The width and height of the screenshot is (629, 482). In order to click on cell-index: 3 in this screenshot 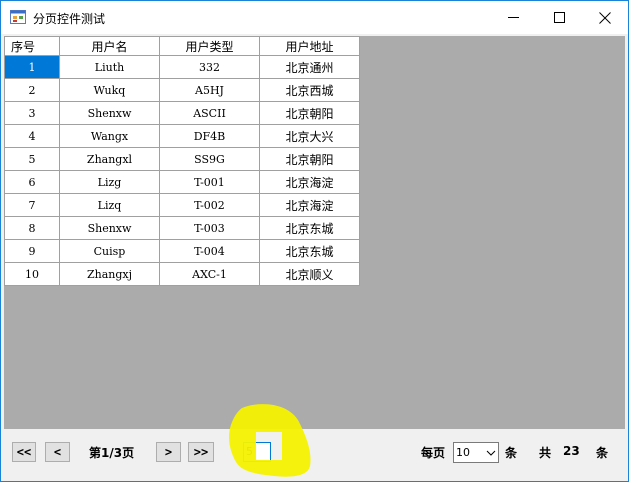, I will do `click(32, 113)`.